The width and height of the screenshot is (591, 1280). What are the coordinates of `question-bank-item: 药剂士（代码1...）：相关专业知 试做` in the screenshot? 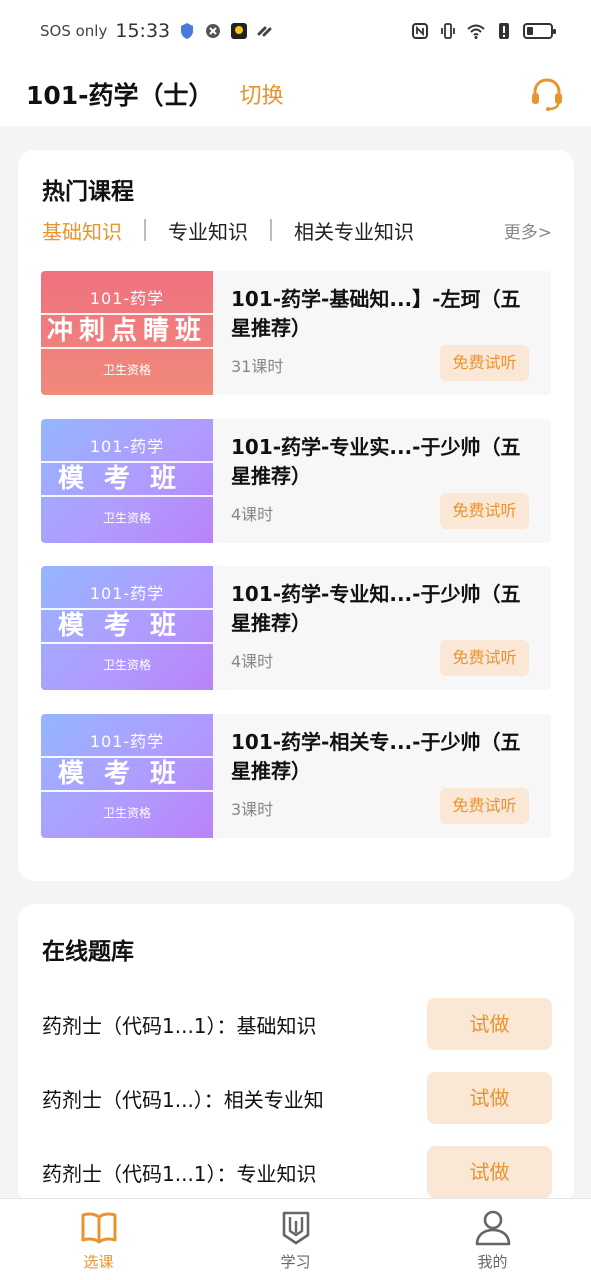 It's located at (297, 1098).